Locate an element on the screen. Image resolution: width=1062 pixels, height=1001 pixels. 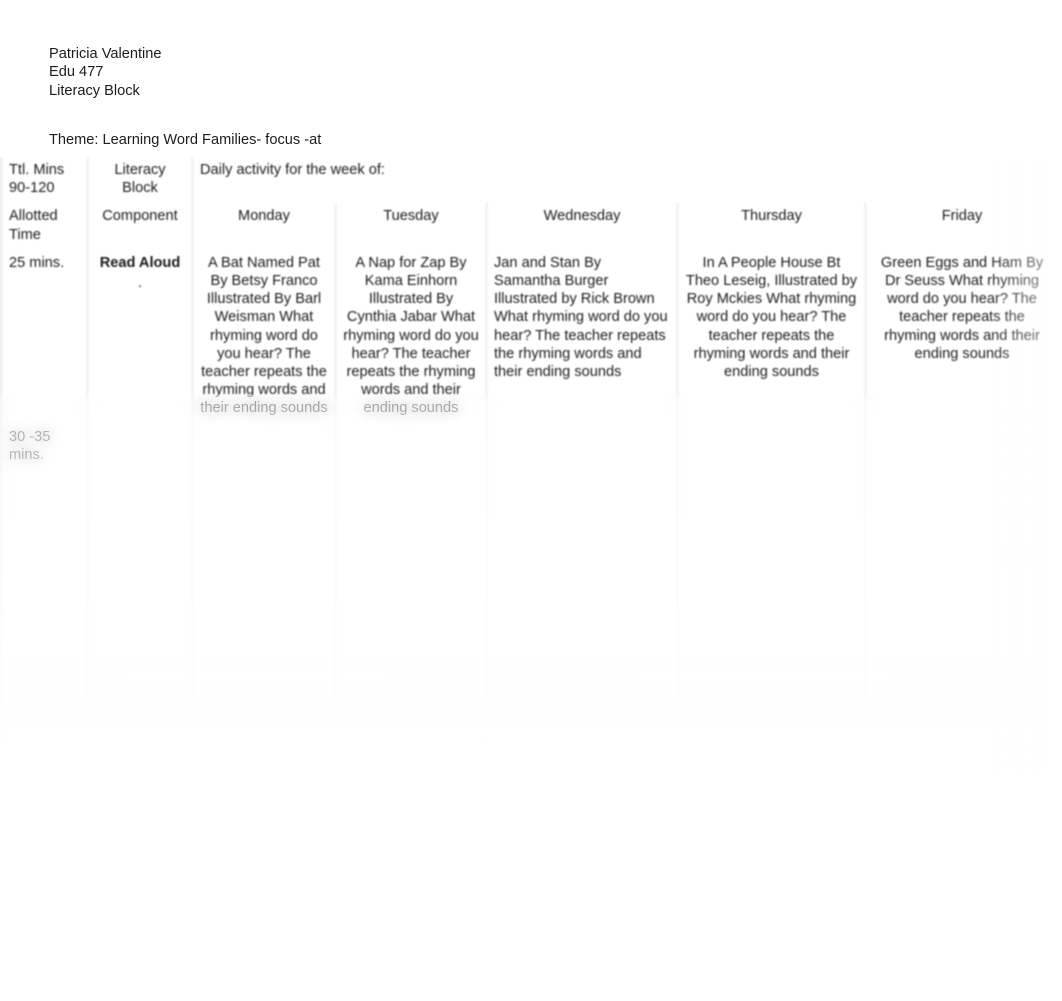
header-day-tuesday: Tuesday is located at coordinates (411, 226).